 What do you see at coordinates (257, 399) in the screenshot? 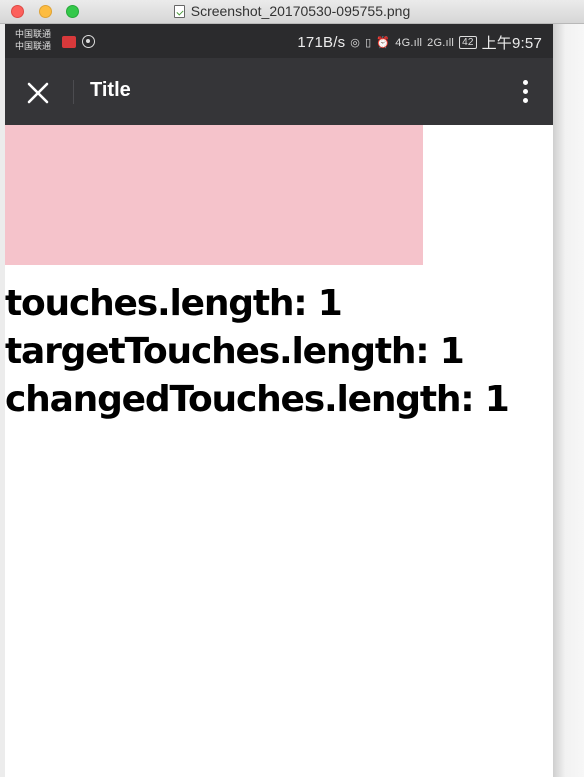
I see `changed-touches-length-text: changedTouches.length: 1` at bounding box center [257, 399].